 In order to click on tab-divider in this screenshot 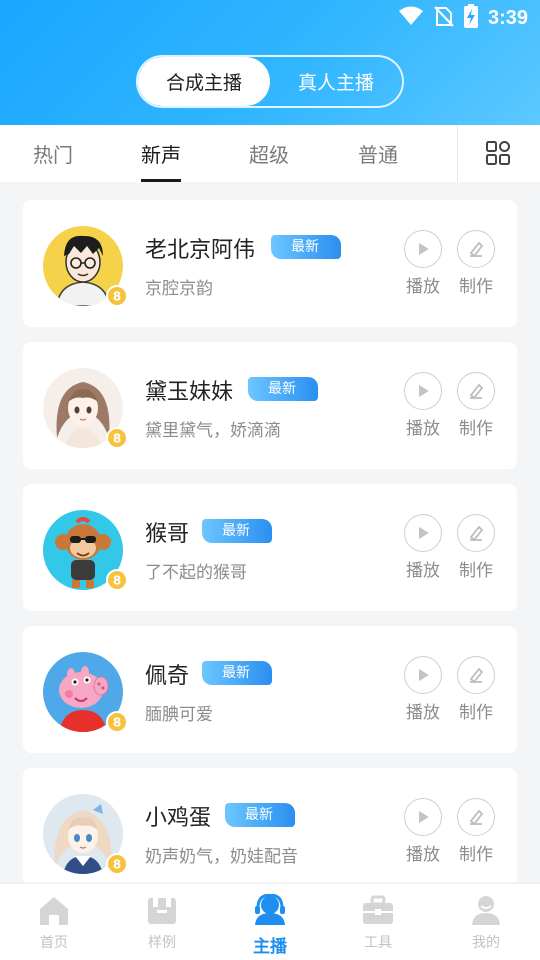, I will do `click(457, 153)`.